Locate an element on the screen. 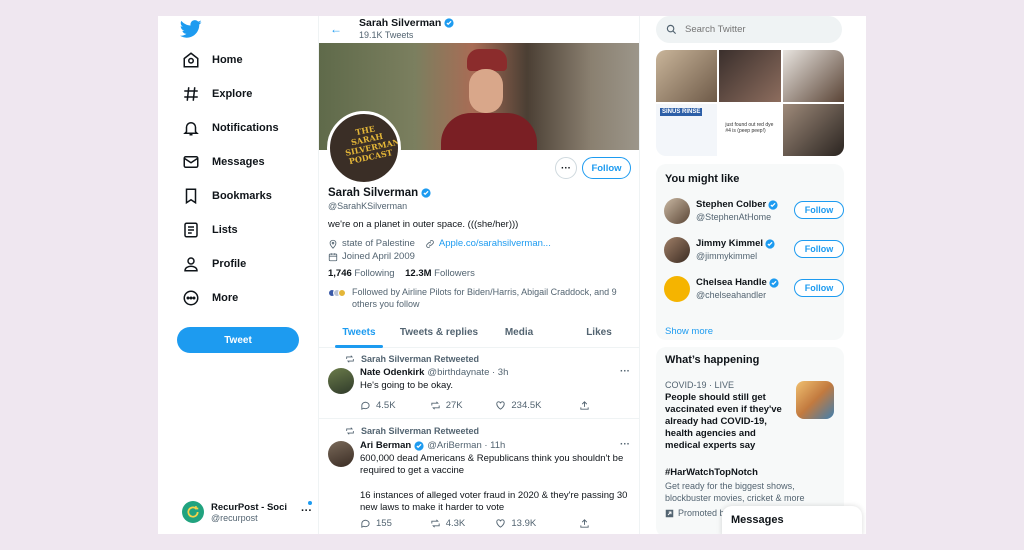 The height and width of the screenshot is (550, 1024). like-count: 13.9K is located at coordinates (524, 523).